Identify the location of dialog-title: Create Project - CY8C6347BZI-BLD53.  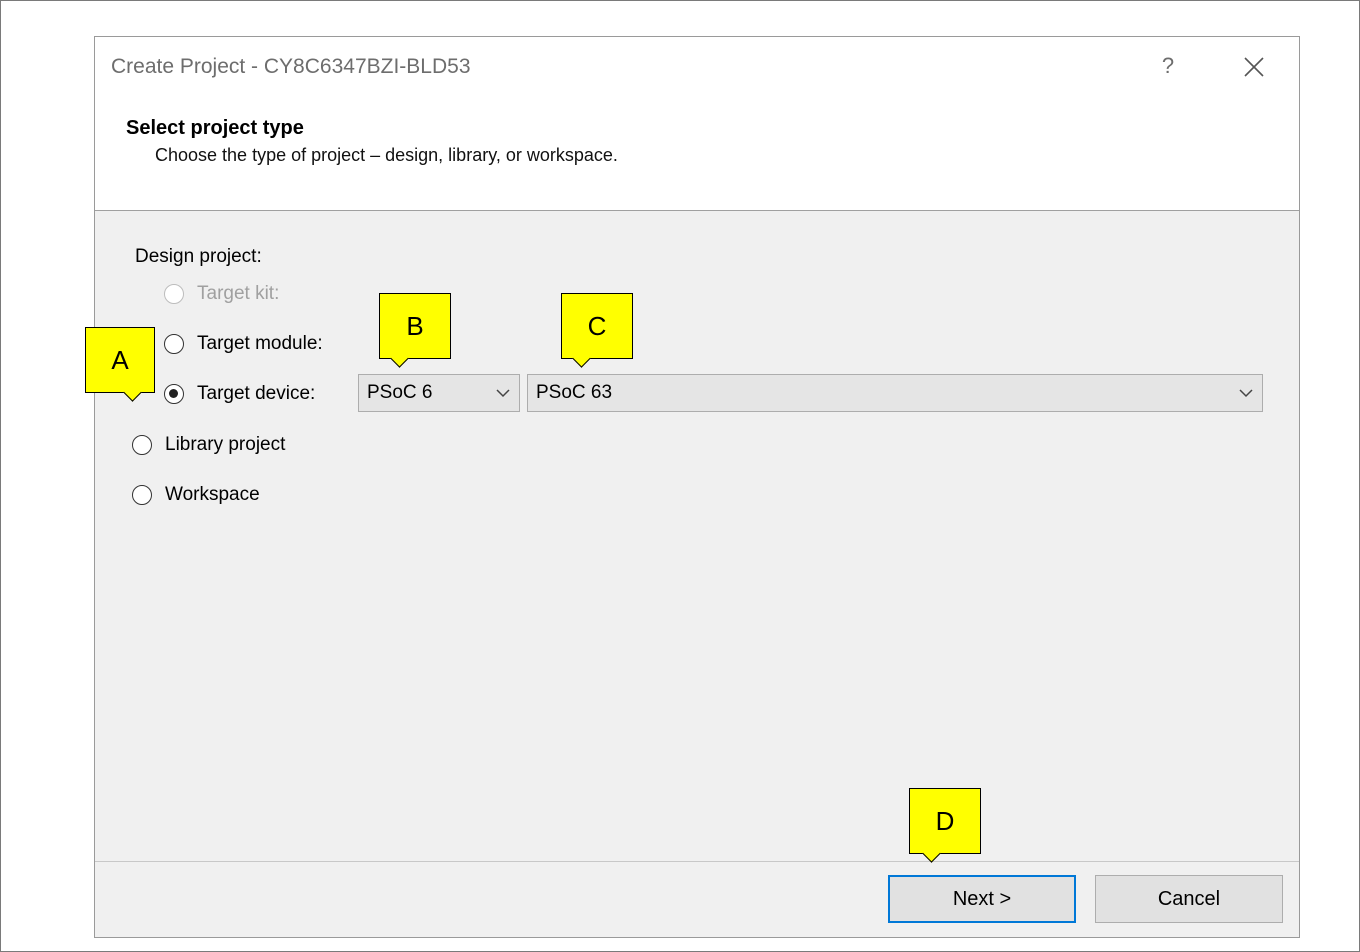
(291, 66).